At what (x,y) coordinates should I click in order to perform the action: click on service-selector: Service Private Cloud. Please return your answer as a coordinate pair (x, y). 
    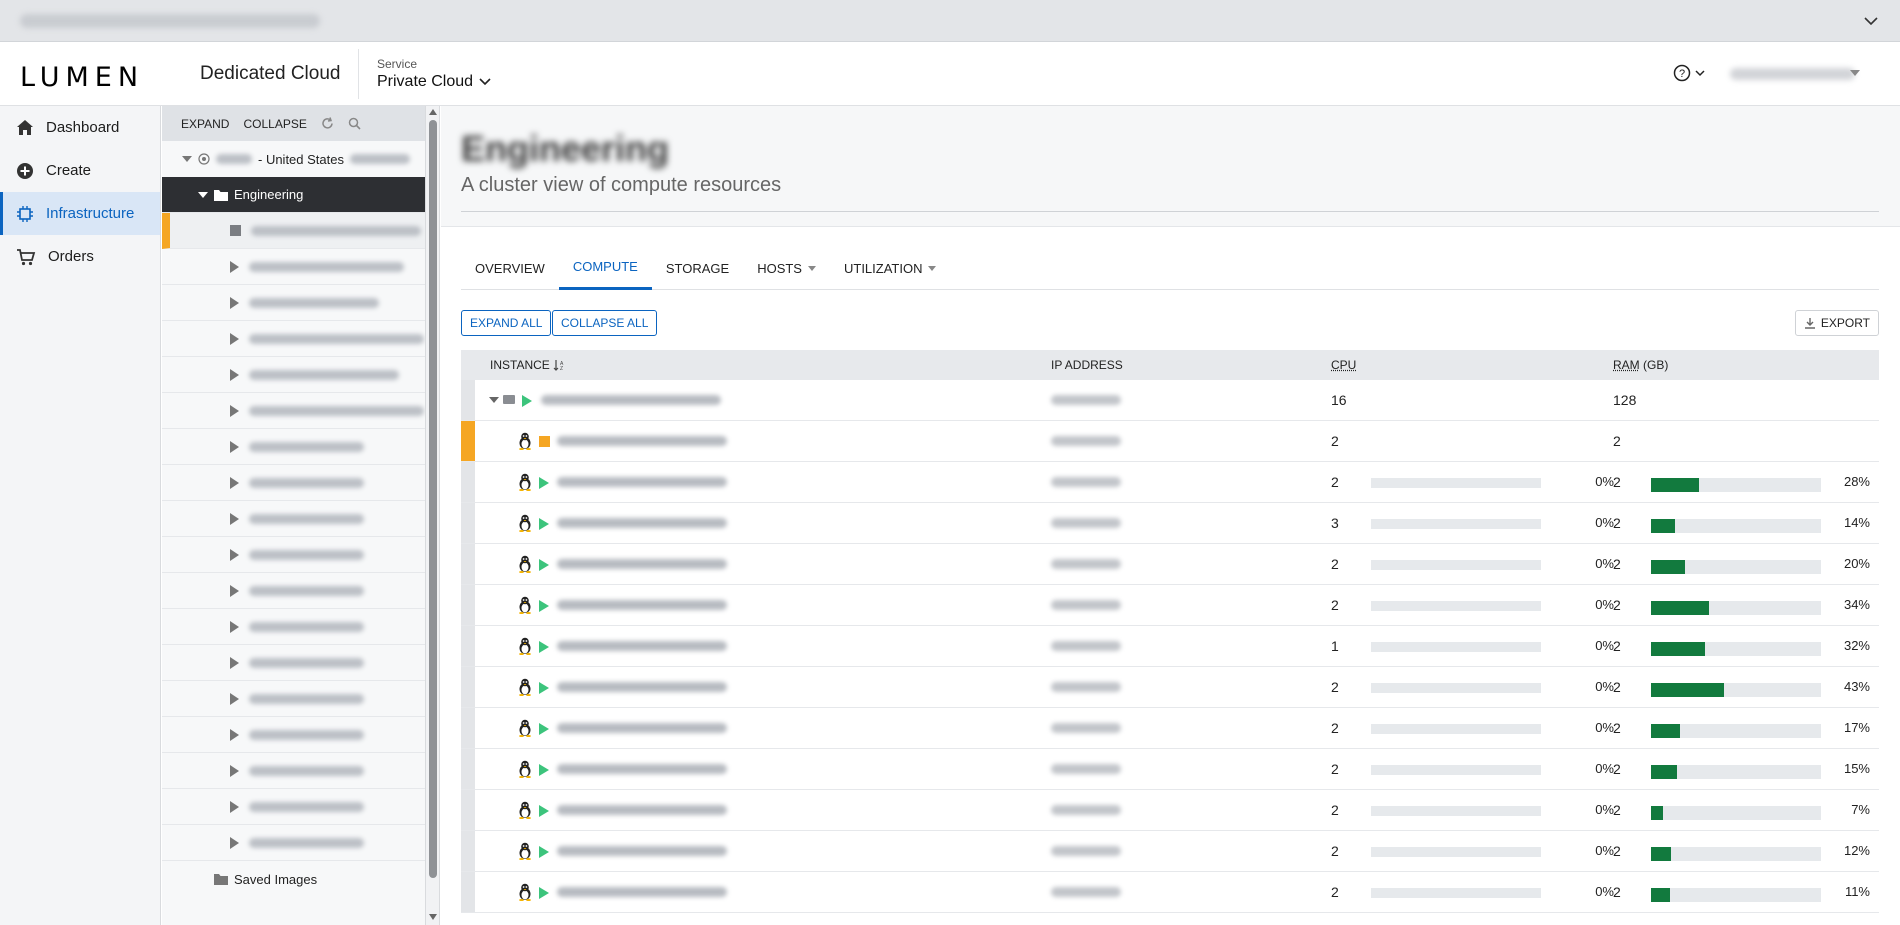
    Looking at the image, I should click on (428, 74).